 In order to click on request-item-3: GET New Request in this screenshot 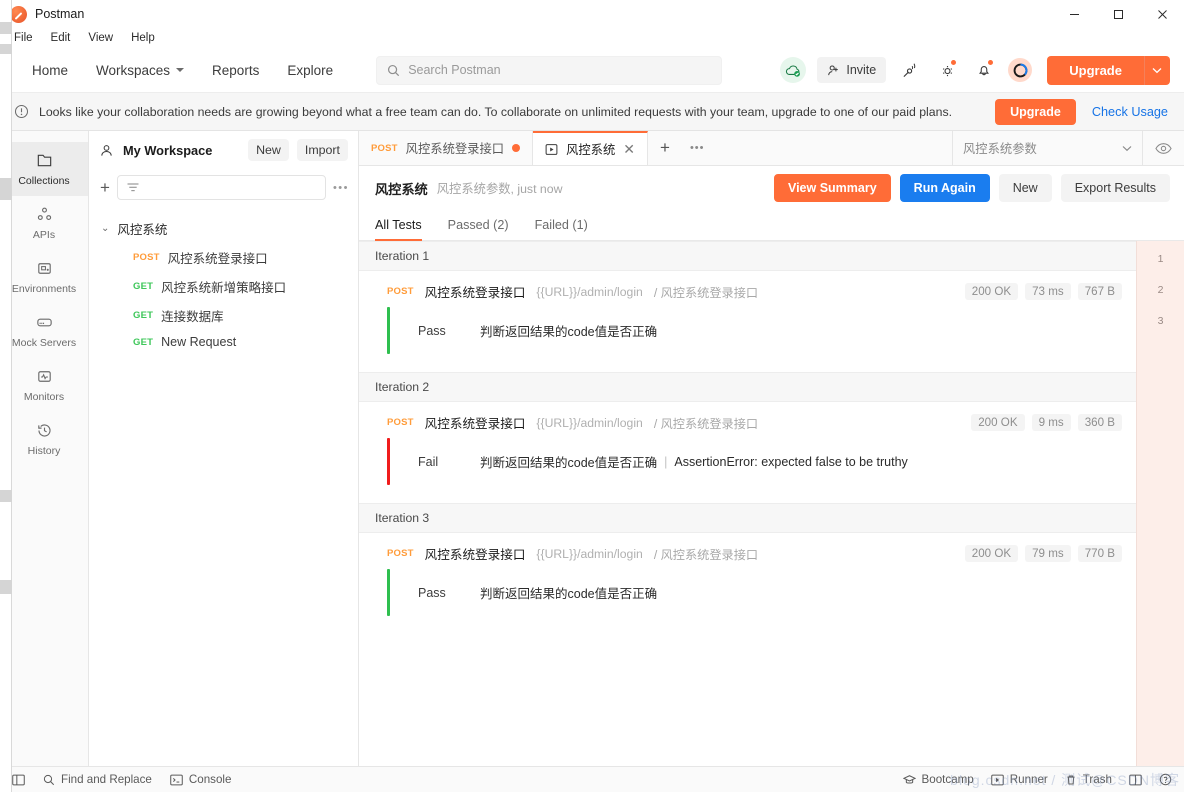, I will do `click(223, 342)`.